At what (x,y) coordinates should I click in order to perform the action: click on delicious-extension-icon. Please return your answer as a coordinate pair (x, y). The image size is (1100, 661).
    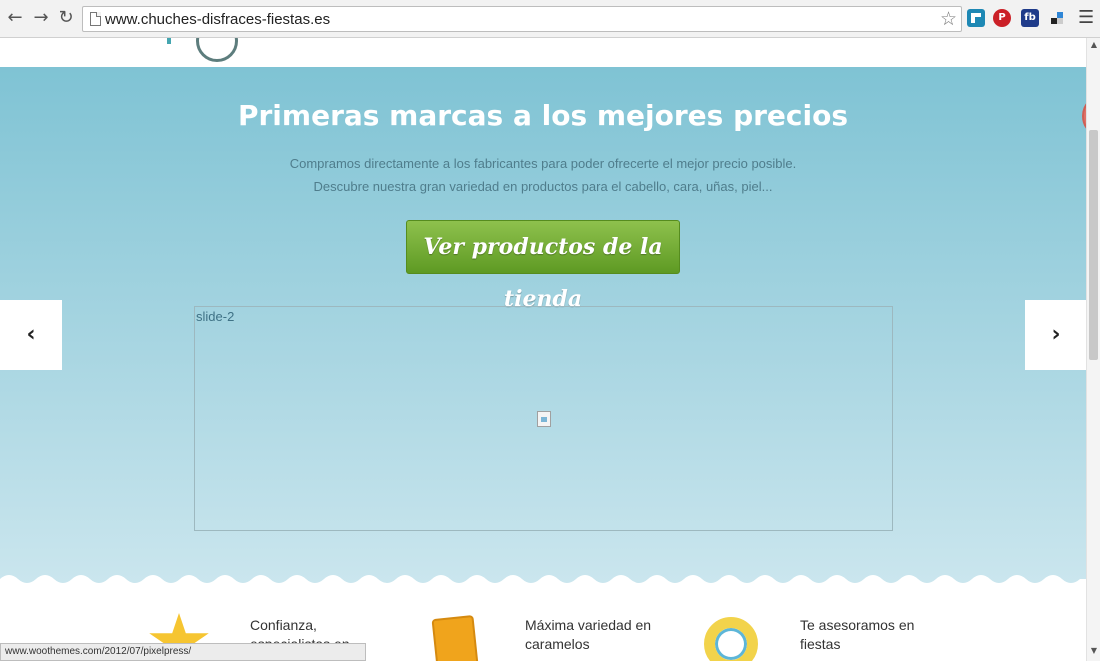
    Looking at the image, I should click on (1057, 18).